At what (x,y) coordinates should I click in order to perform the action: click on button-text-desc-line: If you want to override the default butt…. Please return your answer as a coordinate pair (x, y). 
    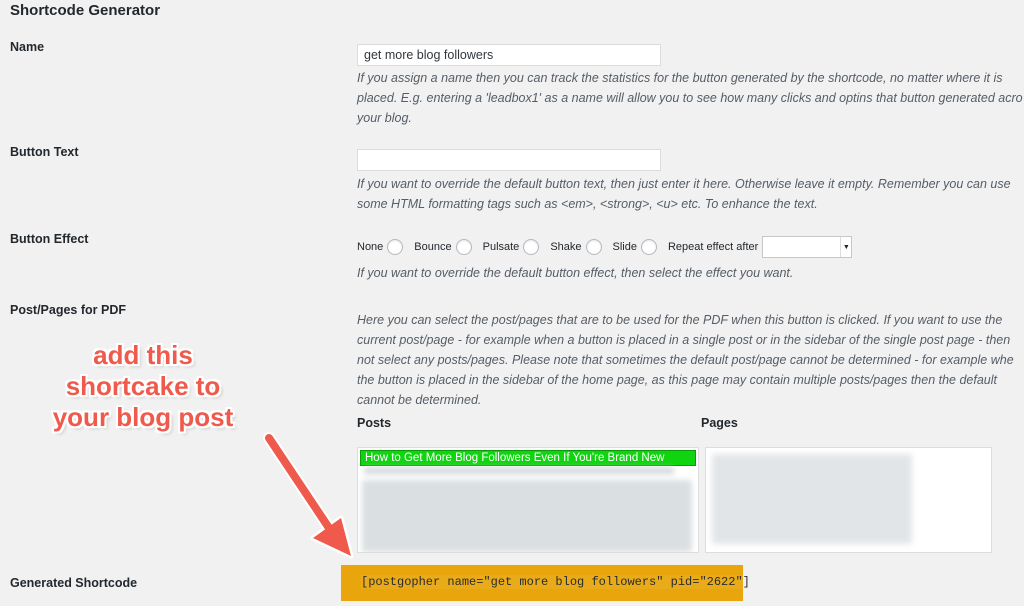
    Looking at the image, I should click on (684, 184).